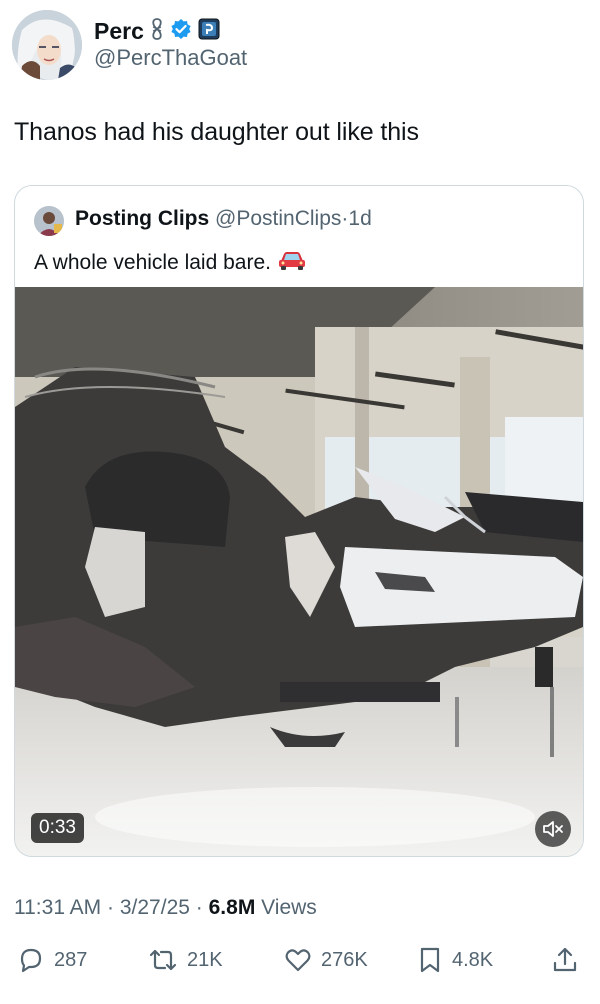  I want to click on repost-count: 21K, so click(205, 959).